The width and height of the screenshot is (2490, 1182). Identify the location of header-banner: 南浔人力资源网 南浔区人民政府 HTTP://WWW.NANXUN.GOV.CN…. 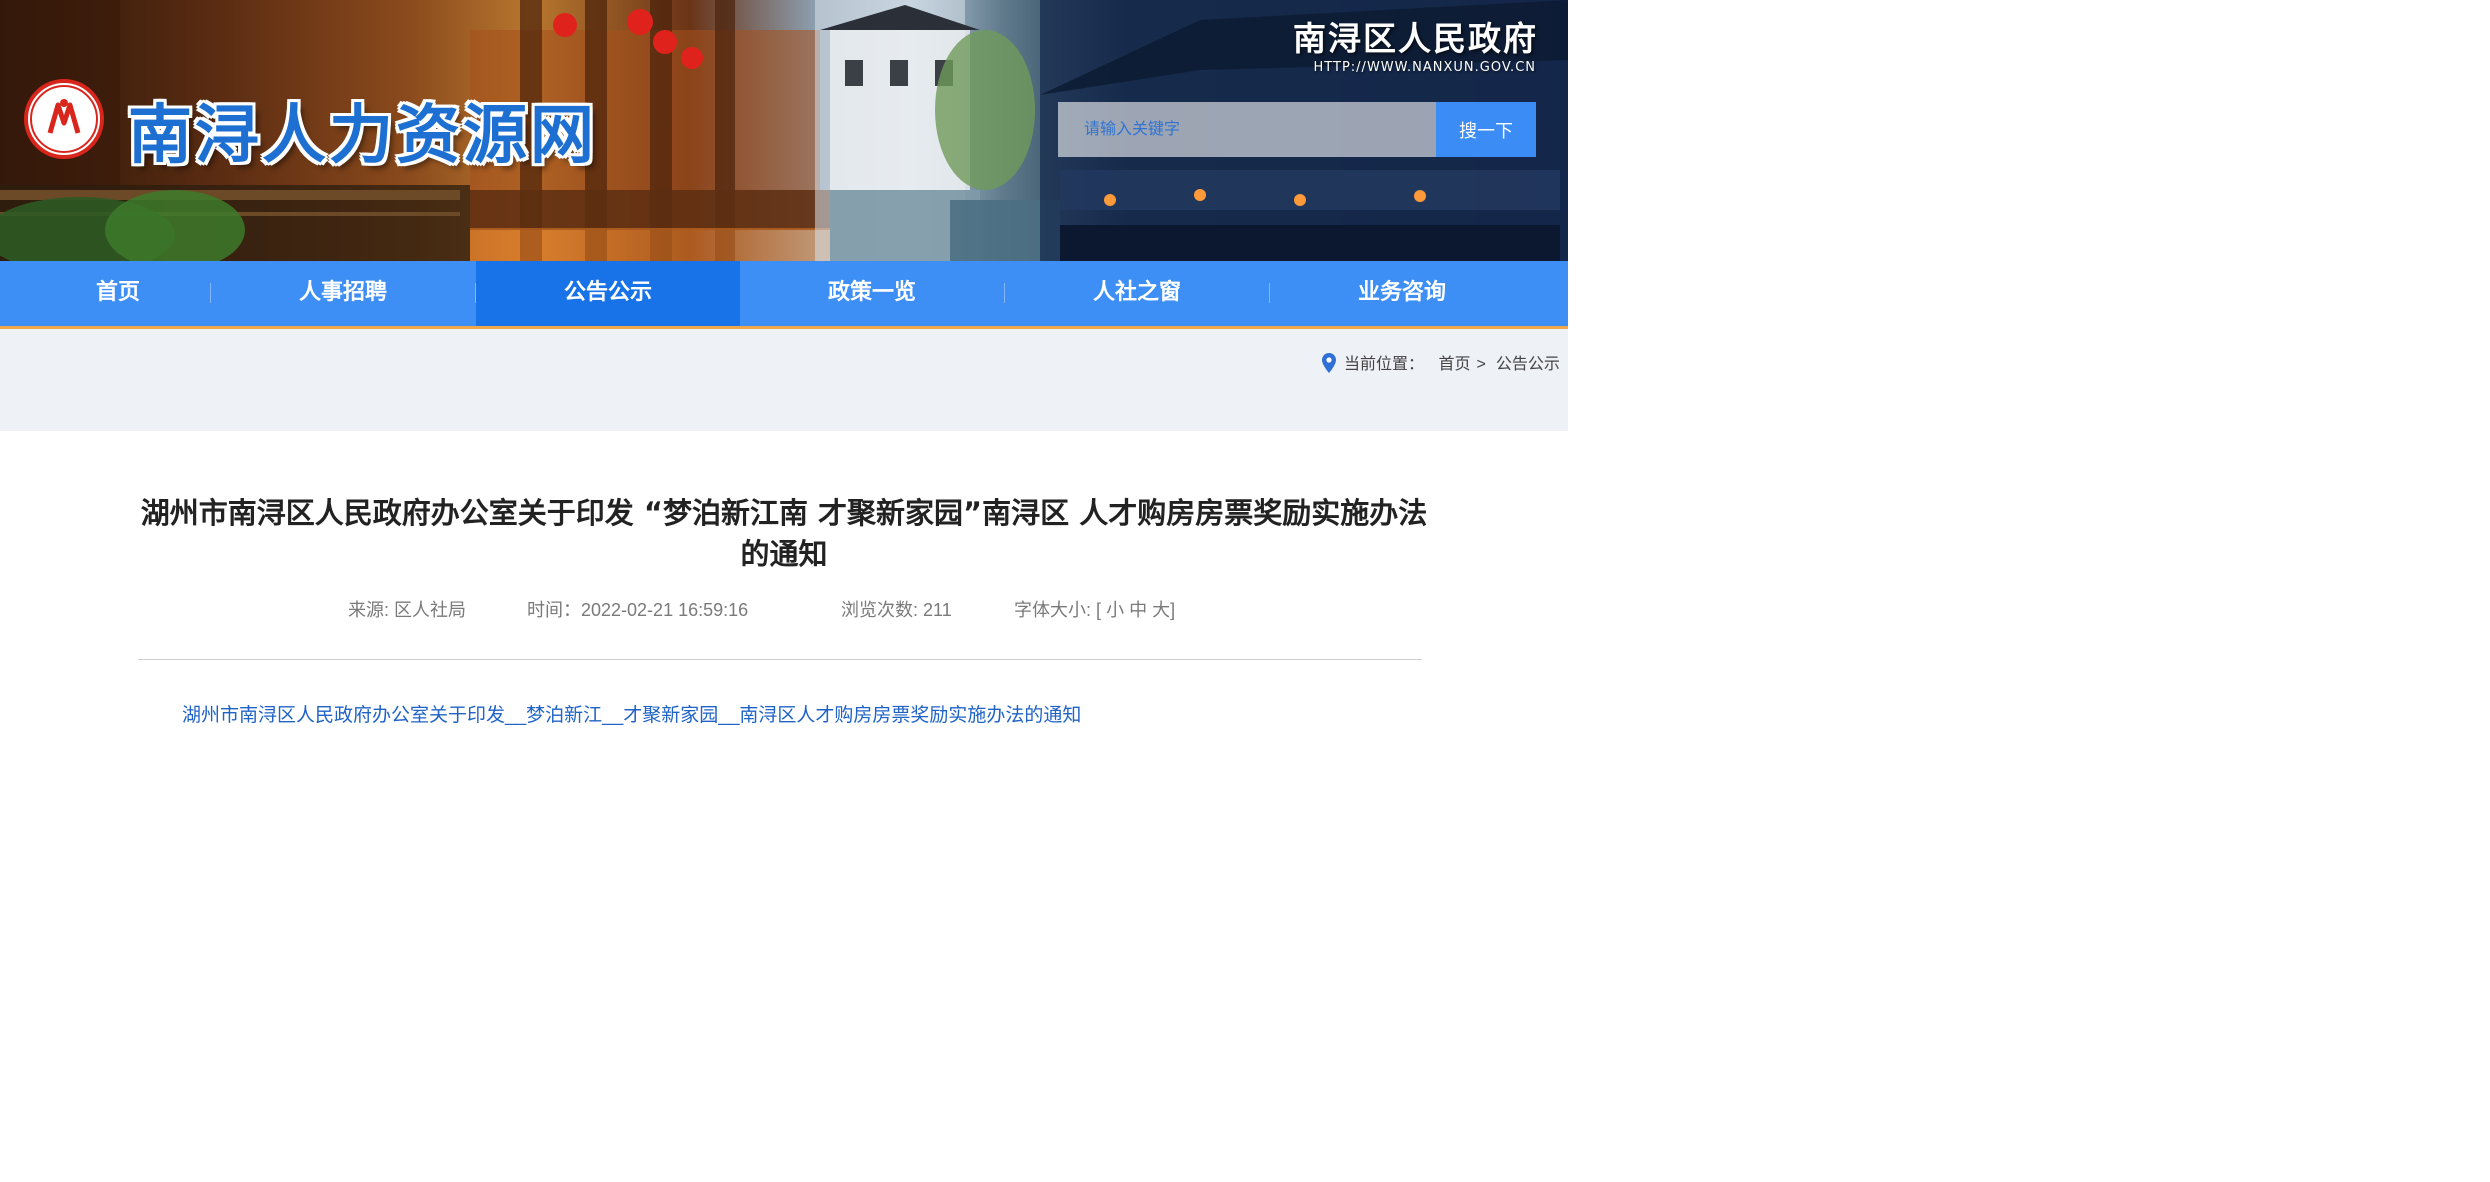
(784, 130).